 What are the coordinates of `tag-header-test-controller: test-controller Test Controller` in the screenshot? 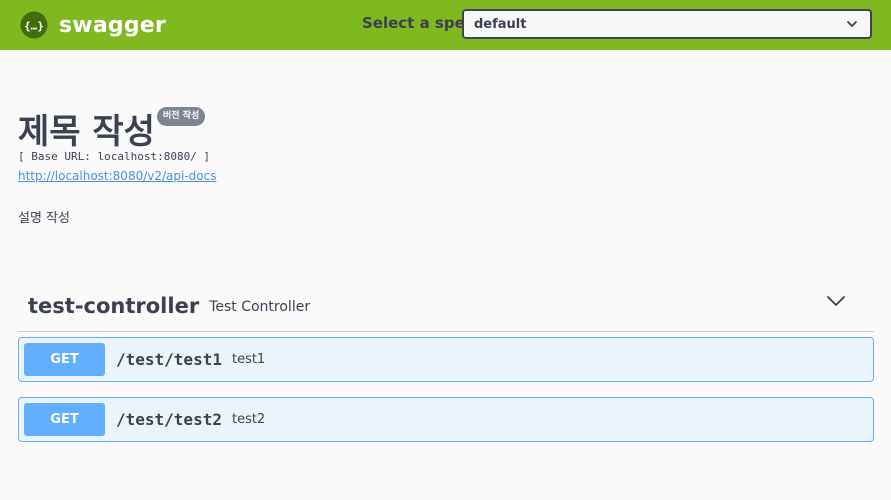 It's located at (446, 306).